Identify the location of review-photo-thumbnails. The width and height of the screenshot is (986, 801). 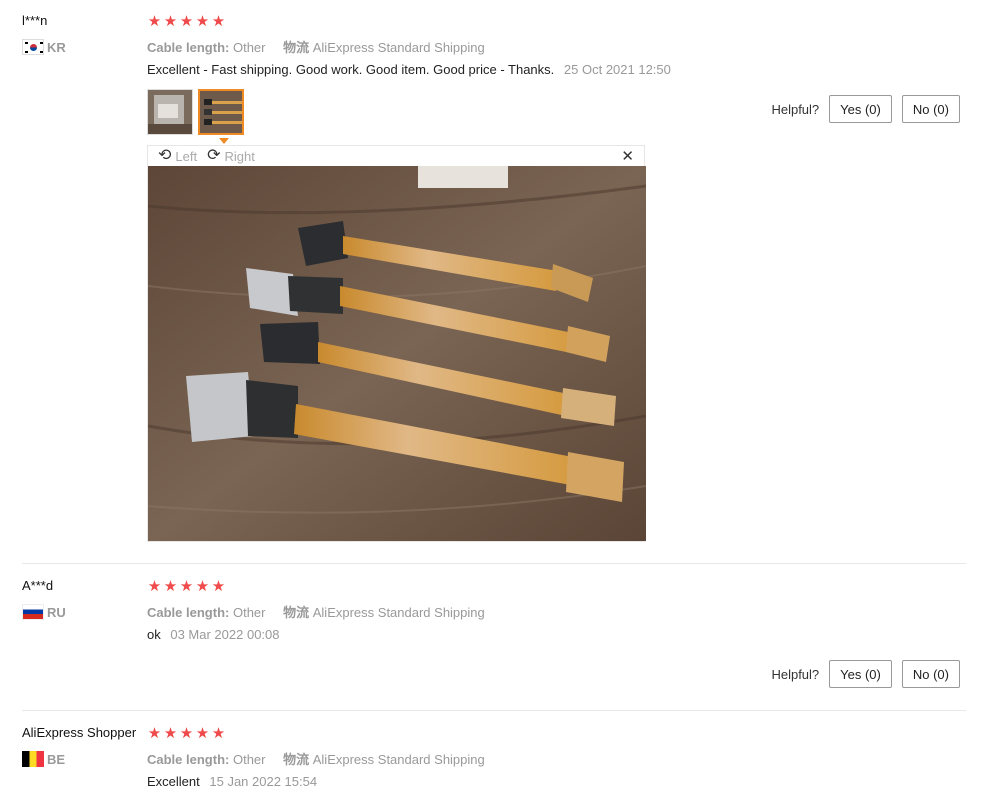
(195, 112).